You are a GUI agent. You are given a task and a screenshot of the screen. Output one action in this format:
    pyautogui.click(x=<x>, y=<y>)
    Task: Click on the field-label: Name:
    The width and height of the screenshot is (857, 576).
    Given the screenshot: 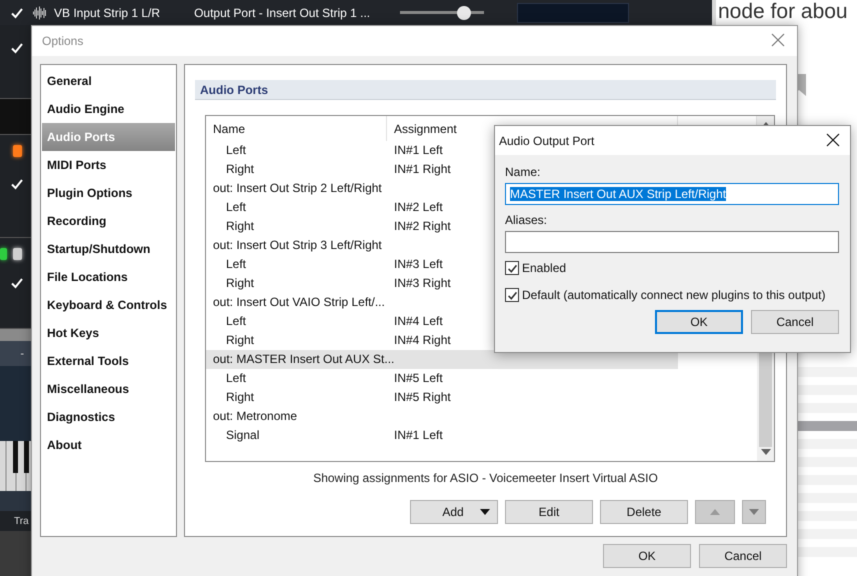 What is the action you would take?
    pyautogui.click(x=523, y=172)
    